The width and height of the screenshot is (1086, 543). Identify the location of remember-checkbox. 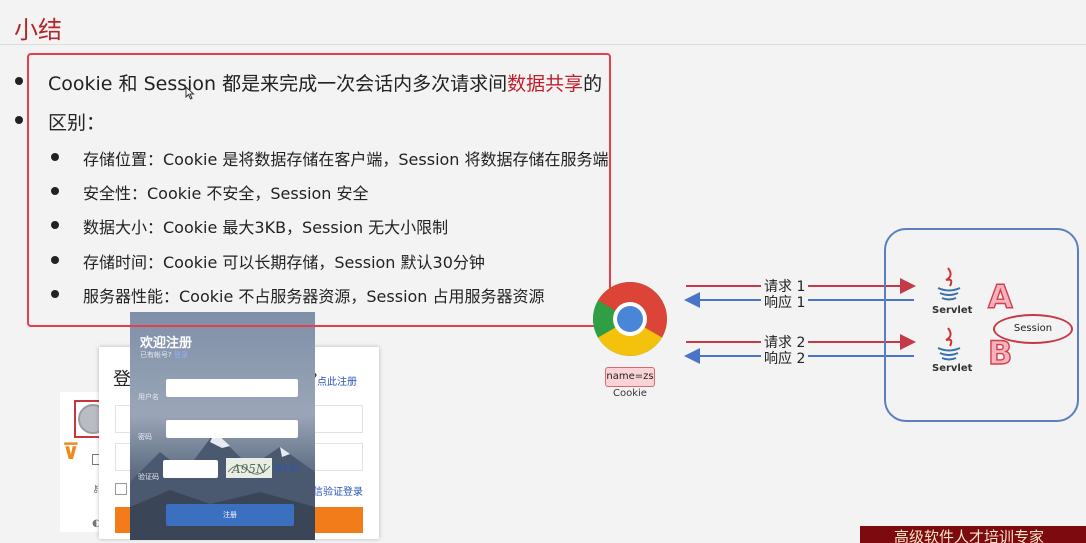
(121, 489).